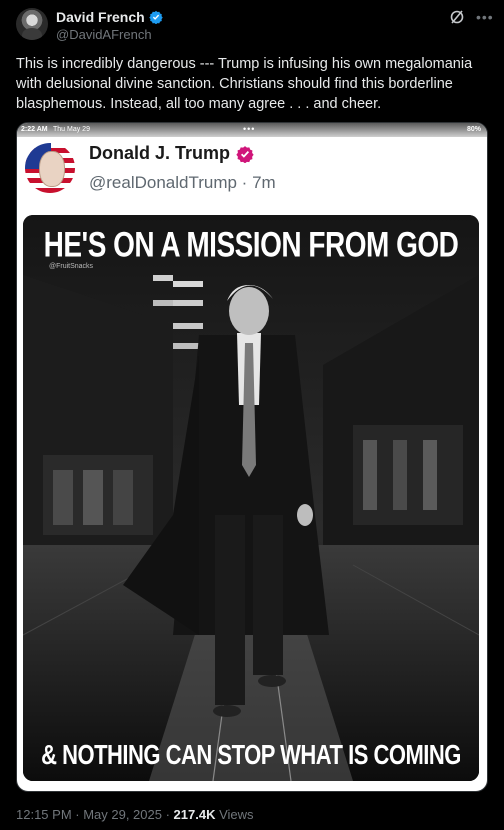 The height and width of the screenshot is (830, 504). What do you see at coordinates (155, 17) in the screenshot?
I see `verified-badge-icon` at bounding box center [155, 17].